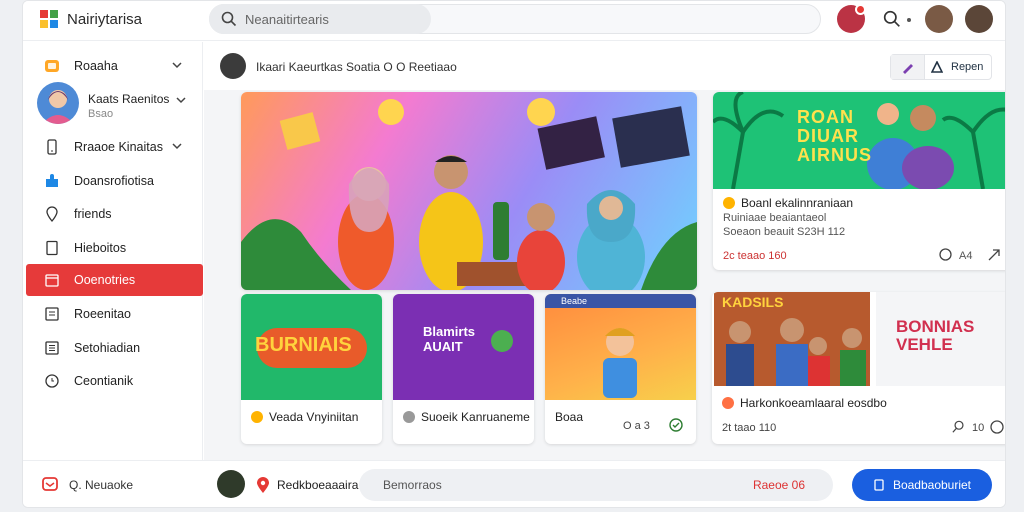 This screenshot has height=512, width=1024. I want to click on content-tile-2: Blamirts AUAIT Suoeik Kanruaneme, so click(463, 369).